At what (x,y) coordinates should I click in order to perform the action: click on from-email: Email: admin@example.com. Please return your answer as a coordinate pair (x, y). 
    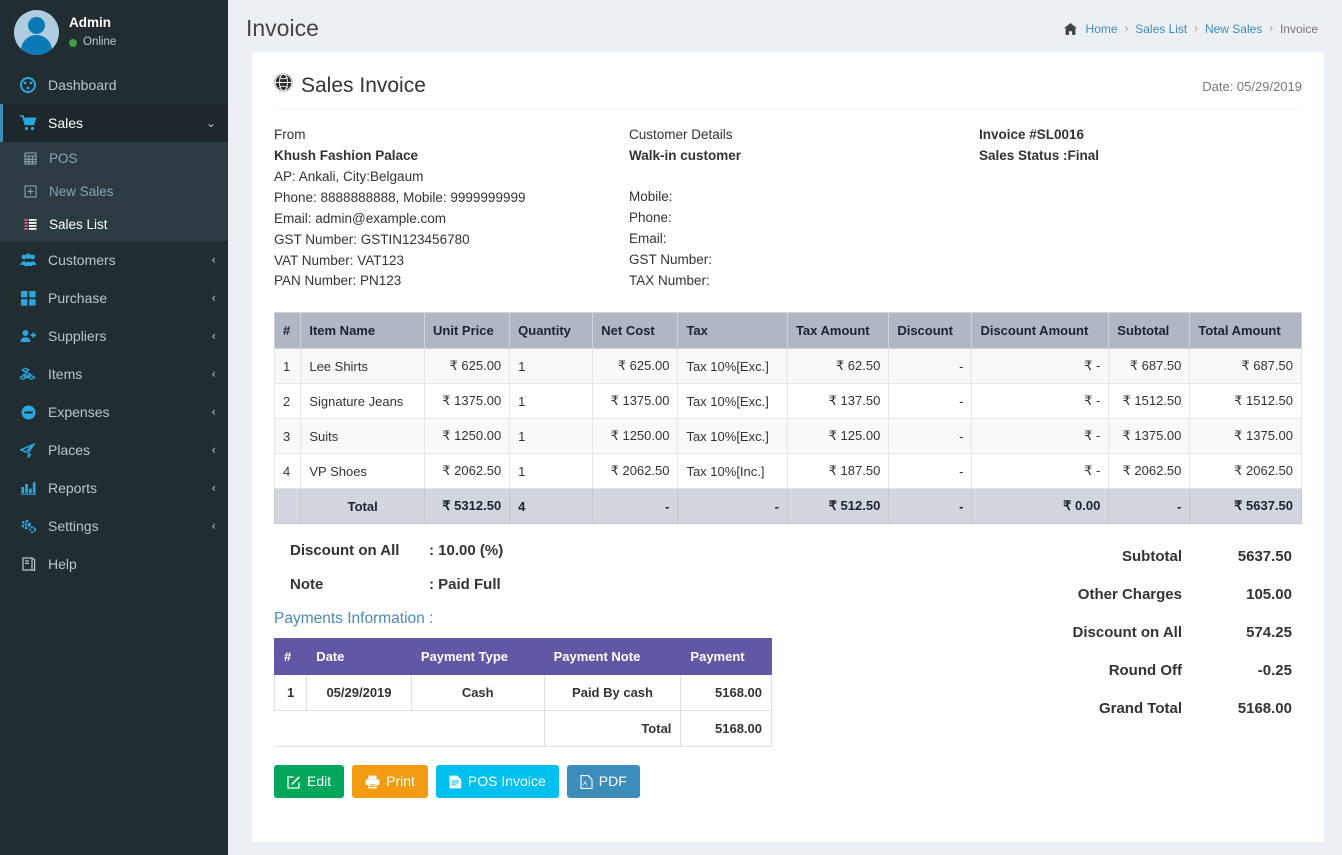
    Looking at the image, I should click on (360, 218).